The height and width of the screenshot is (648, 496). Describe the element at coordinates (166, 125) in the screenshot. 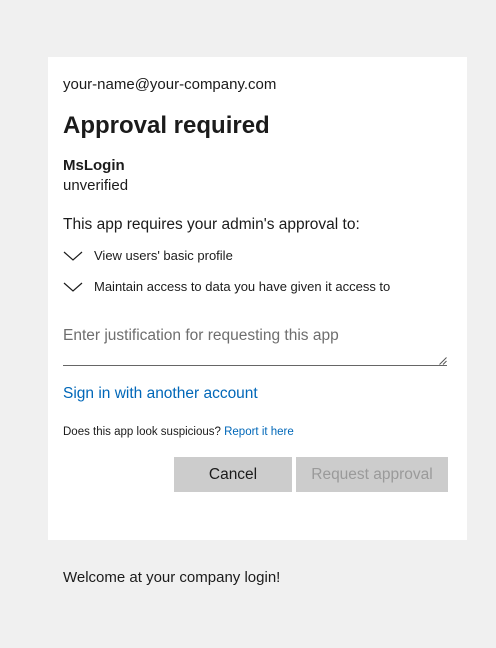

I see `page-title: Approval required` at that location.